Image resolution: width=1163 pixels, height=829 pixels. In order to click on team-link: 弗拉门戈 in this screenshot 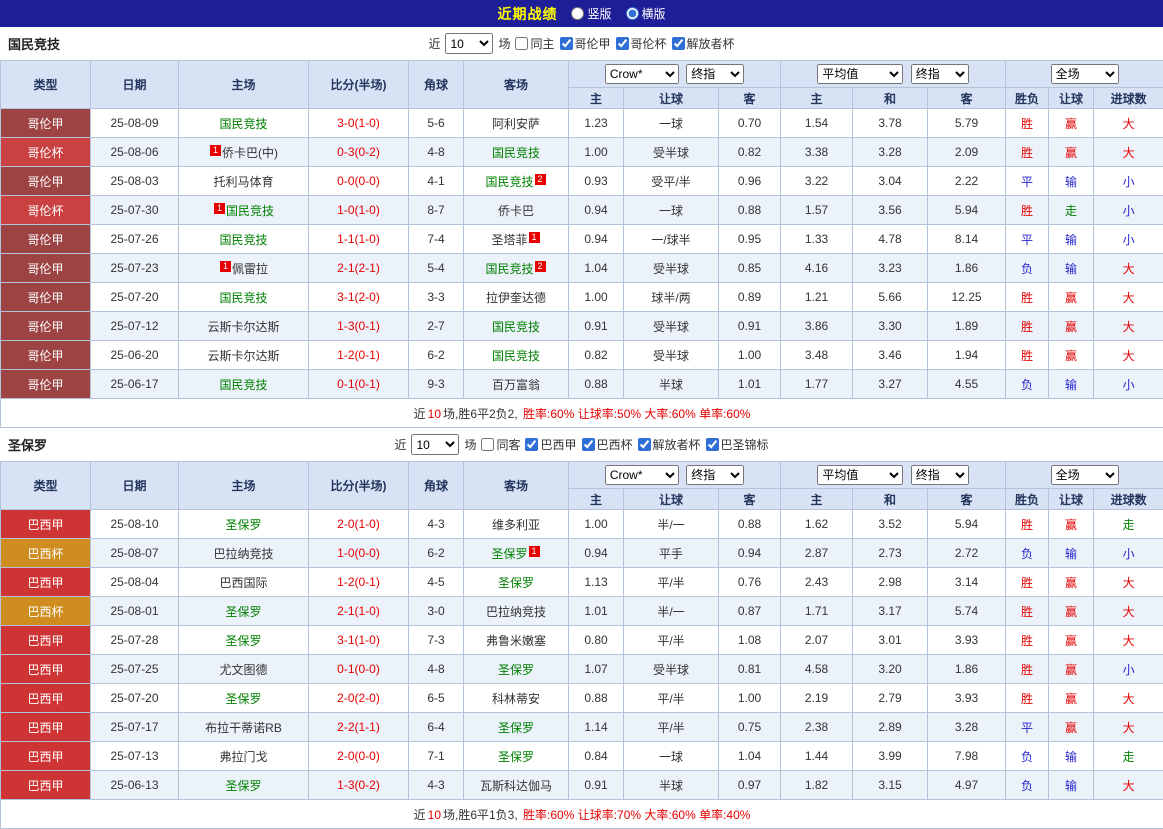, I will do `click(243, 757)`.